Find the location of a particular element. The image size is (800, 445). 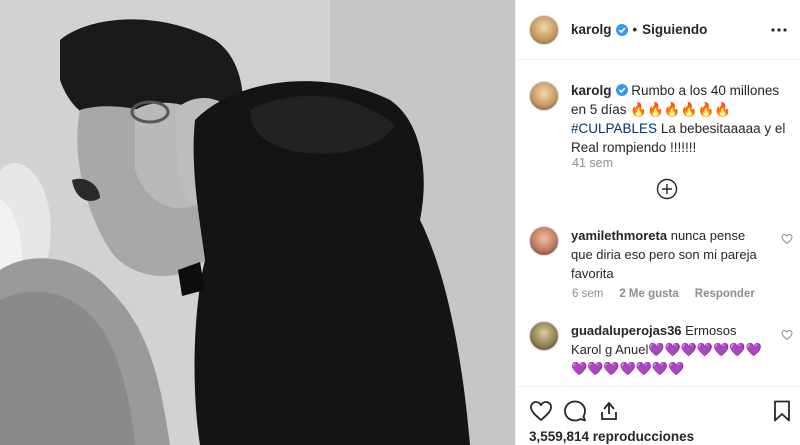

following-button: Siguiendo is located at coordinates (674, 29).